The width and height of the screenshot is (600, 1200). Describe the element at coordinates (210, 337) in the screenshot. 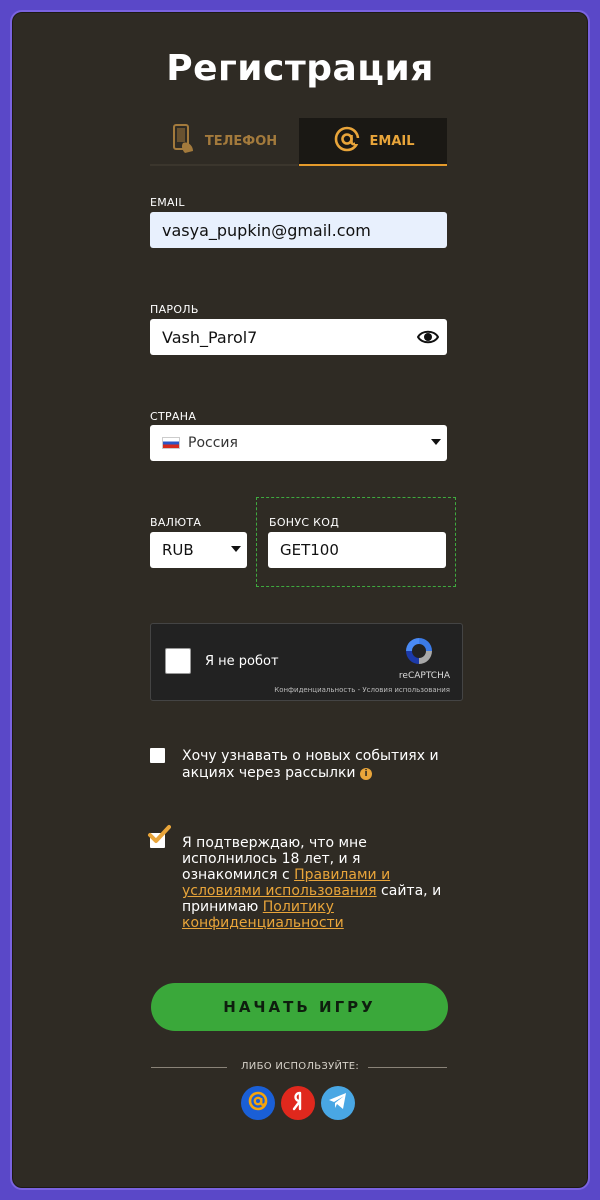

I see `password-value: Vash_Parol7` at that location.